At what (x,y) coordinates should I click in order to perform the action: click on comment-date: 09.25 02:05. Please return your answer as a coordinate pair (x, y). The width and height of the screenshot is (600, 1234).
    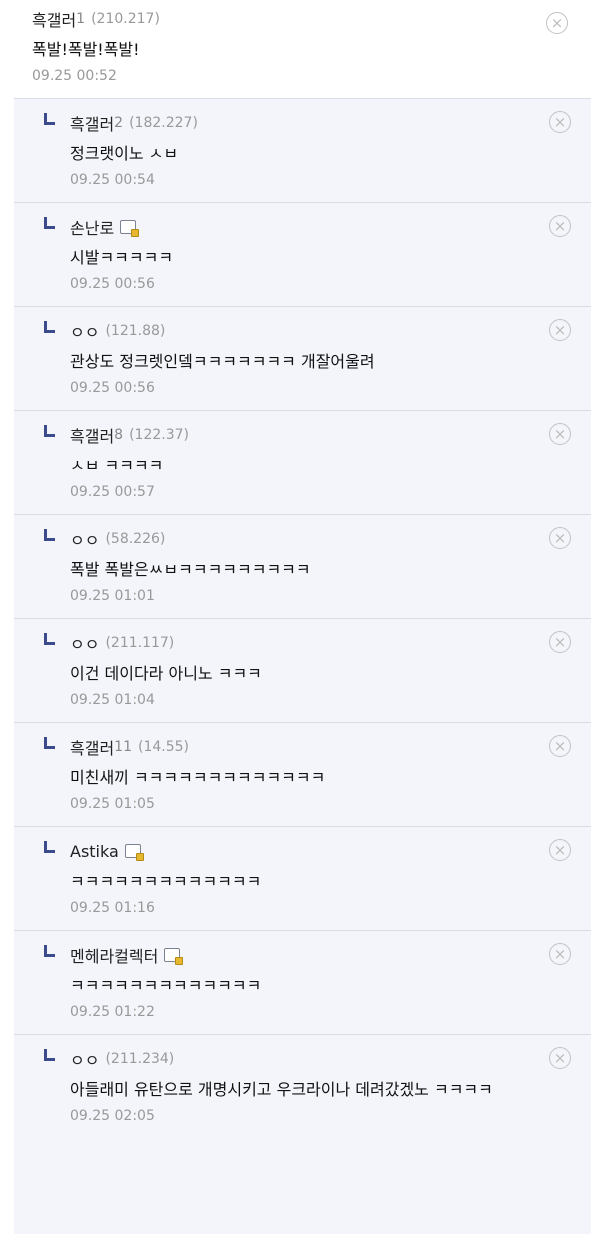
    Looking at the image, I should click on (112, 1116).